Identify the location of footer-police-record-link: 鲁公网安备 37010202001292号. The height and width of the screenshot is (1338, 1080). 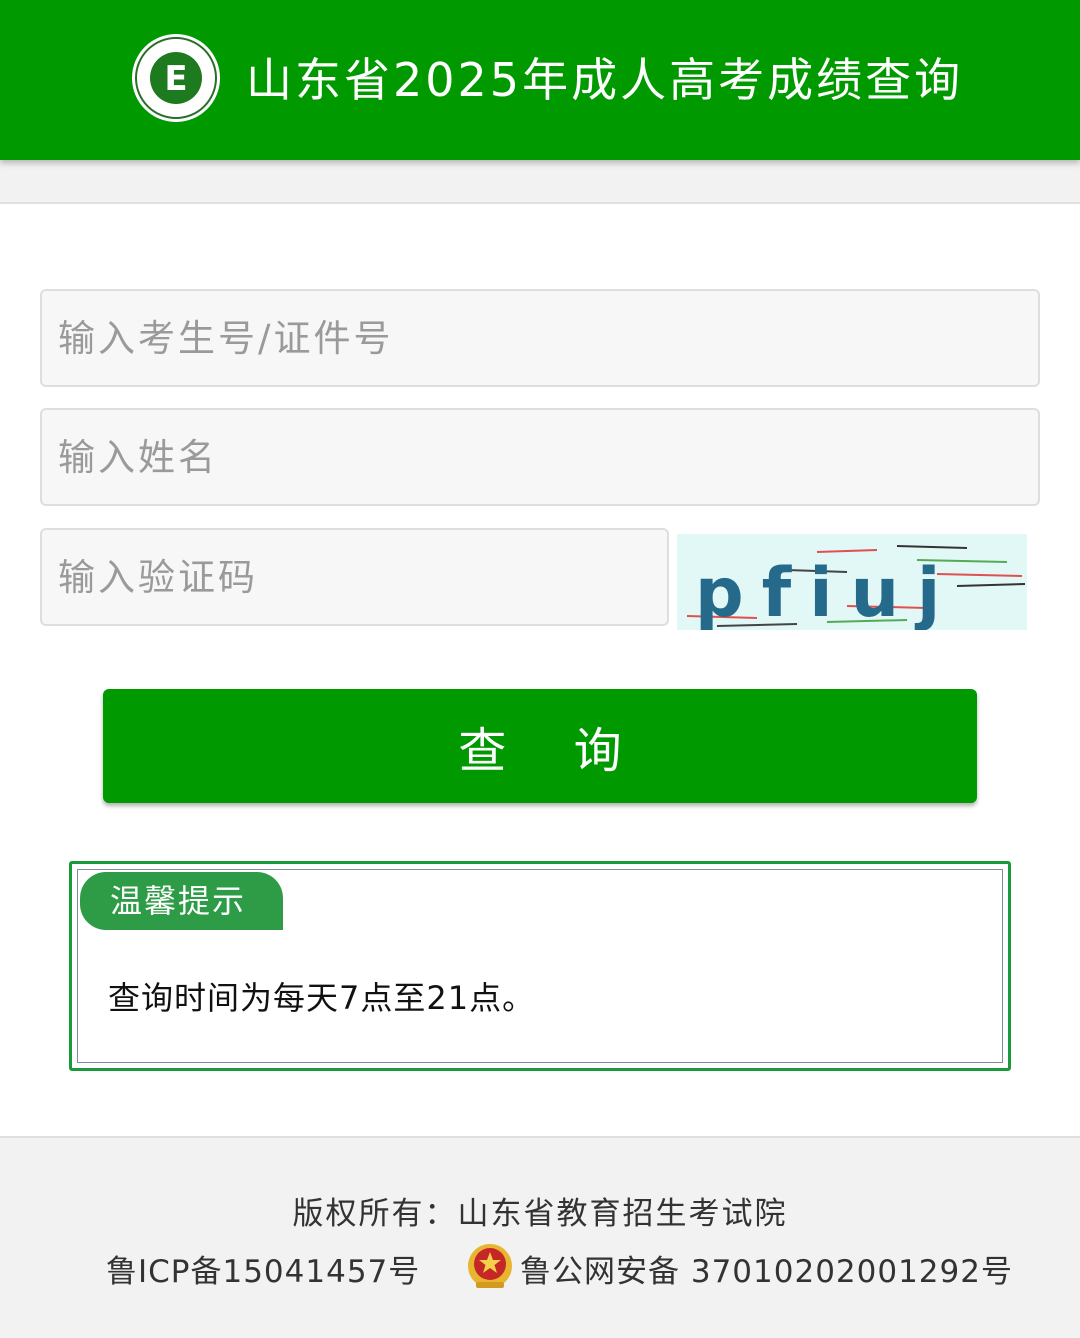
(766, 1268).